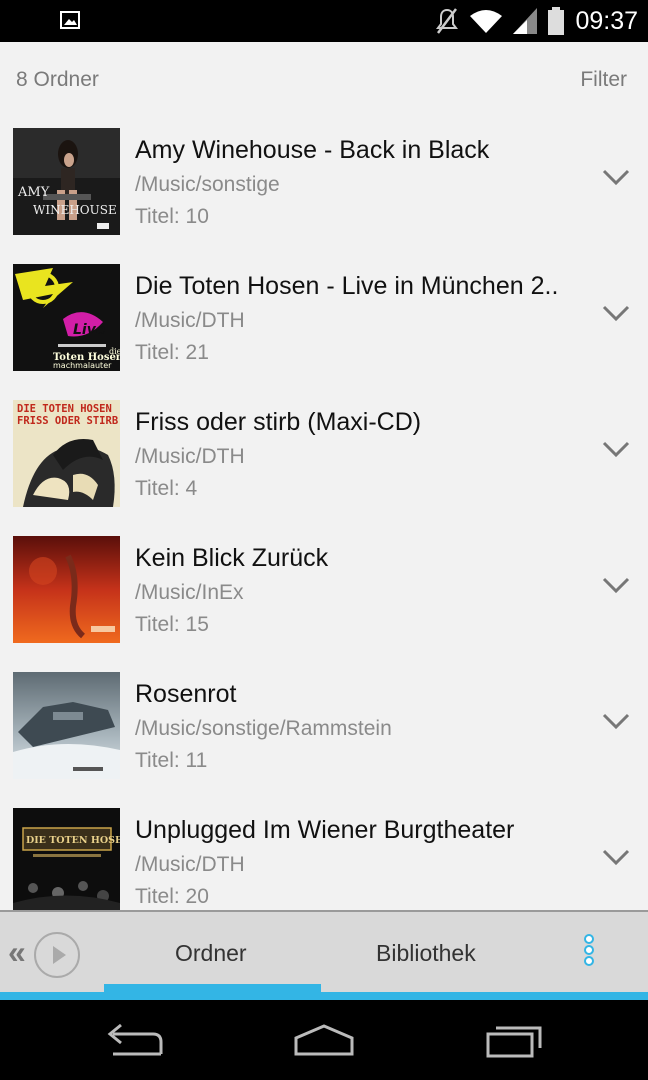  I want to click on folder-track-count: Titel: 21, so click(172, 352).